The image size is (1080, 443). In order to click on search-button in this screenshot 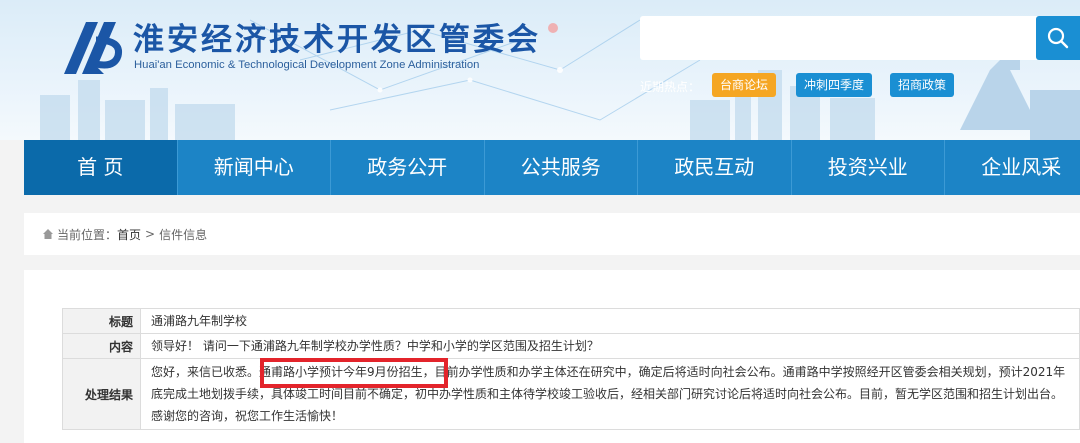, I will do `click(1058, 38)`.